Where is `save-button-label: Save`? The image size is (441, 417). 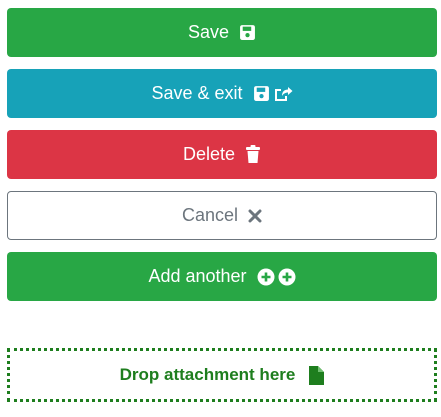
save-button-label: Save is located at coordinates (208, 32).